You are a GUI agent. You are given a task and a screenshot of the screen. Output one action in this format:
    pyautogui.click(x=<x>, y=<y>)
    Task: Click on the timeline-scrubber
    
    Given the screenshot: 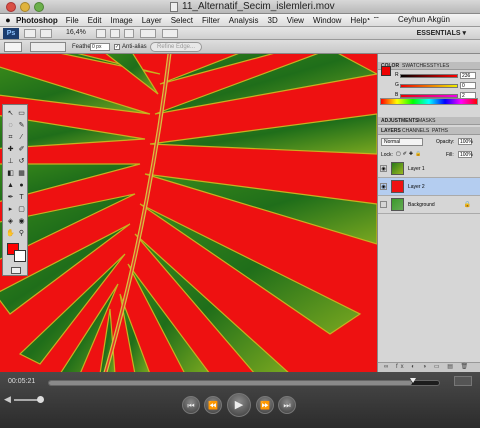 What is the action you would take?
    pyautogui.click(x=244, y=383)
    